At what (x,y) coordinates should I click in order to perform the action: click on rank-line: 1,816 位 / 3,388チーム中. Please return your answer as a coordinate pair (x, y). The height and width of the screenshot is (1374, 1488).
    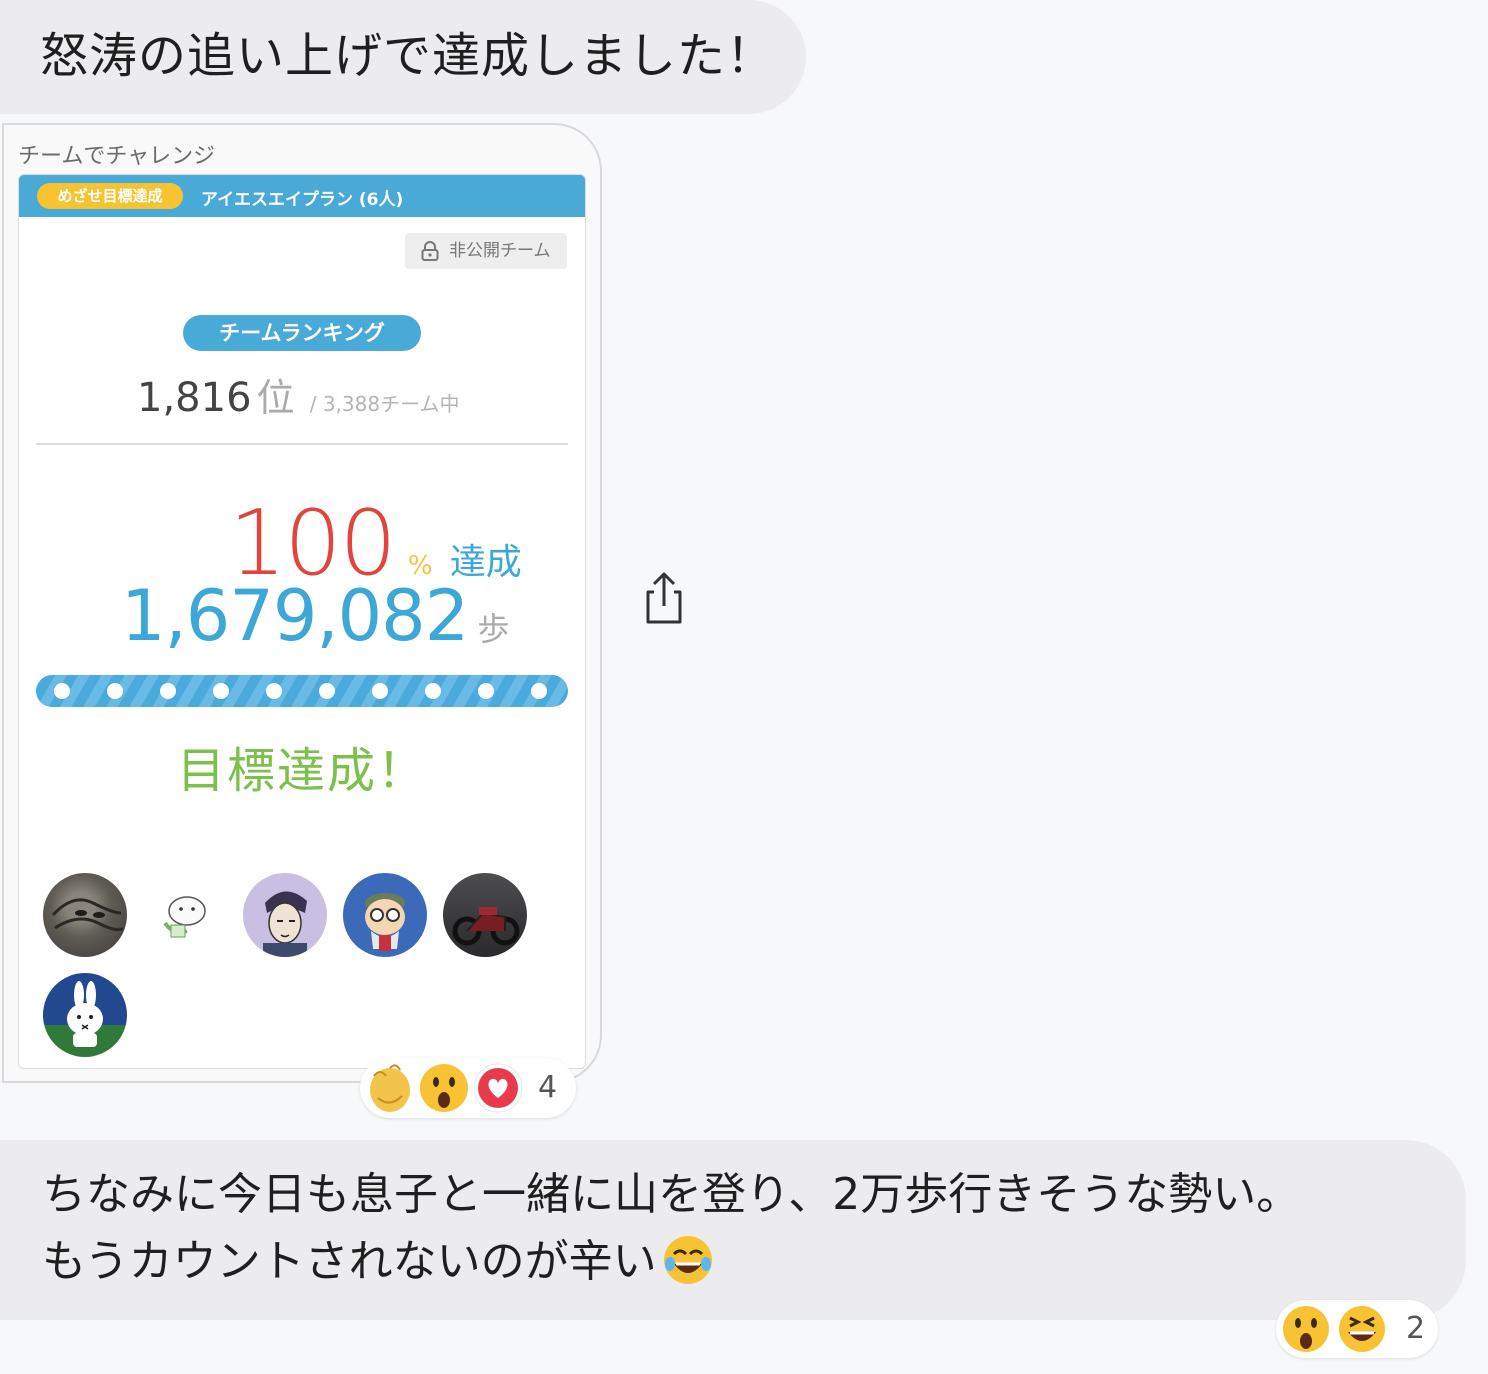
    Looking at the image, I should click on (298, 394).